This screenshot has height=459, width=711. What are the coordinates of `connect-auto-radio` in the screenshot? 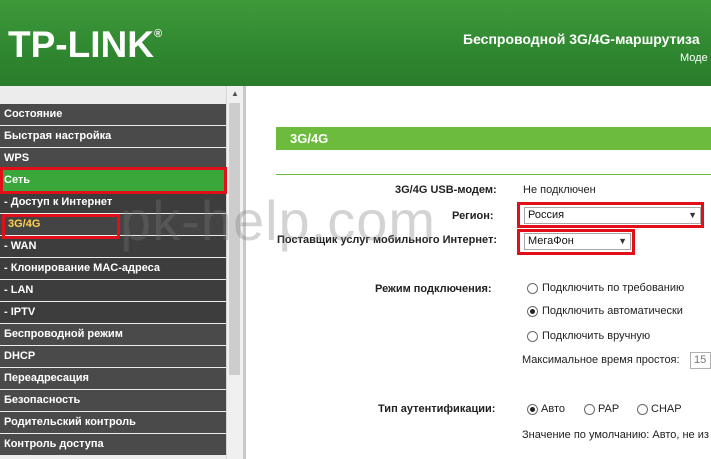 It's located at (532, 311).